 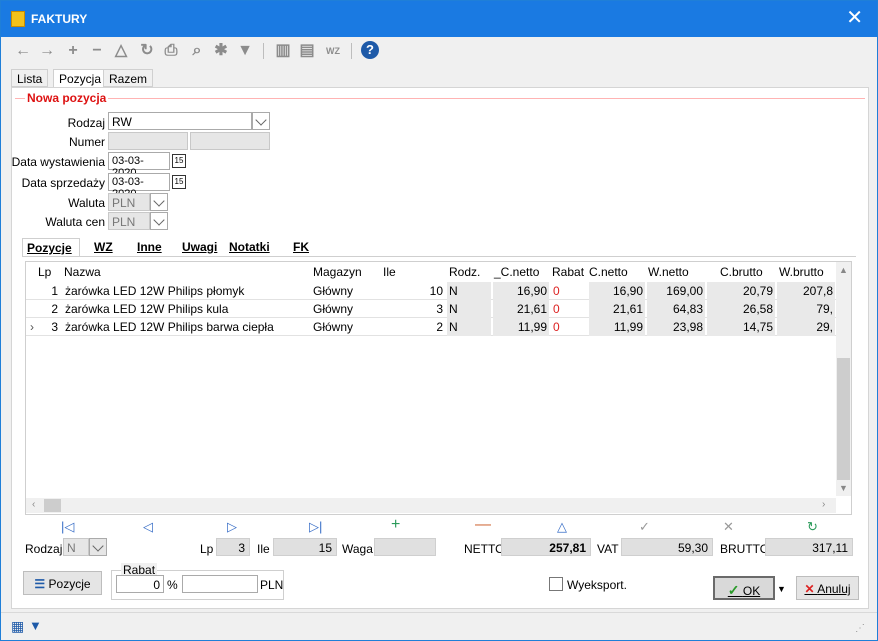 What do you see at coordinates (283, 51) in the screenshot?
I see `barcode-icon: ▥` at bounding box center [283, 51].